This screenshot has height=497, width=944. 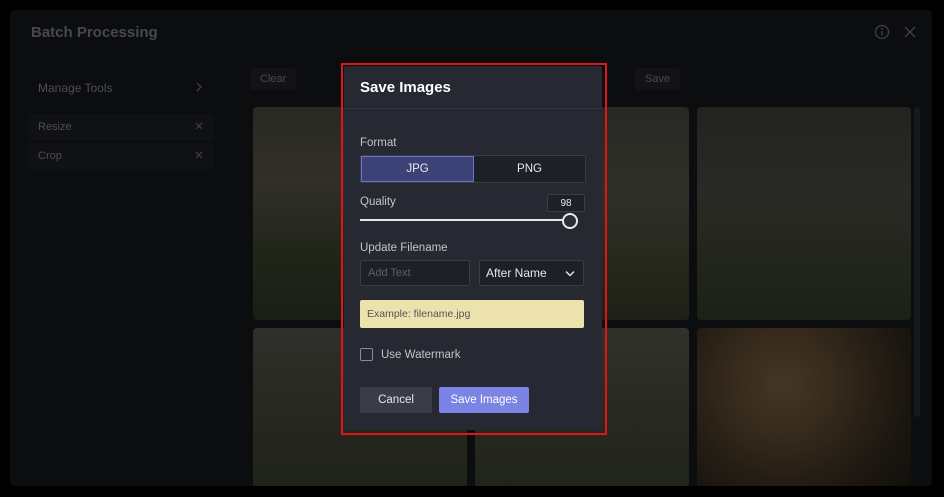 I want to click on window-controls, so click(x=896, y=34).